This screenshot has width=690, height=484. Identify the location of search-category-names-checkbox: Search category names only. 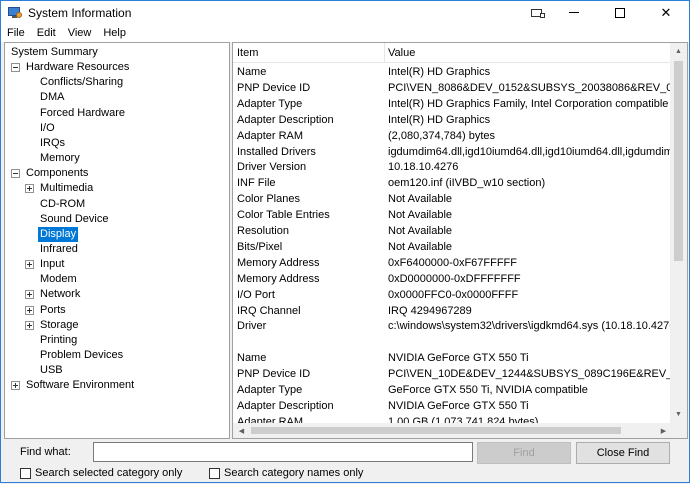
(286, 473).